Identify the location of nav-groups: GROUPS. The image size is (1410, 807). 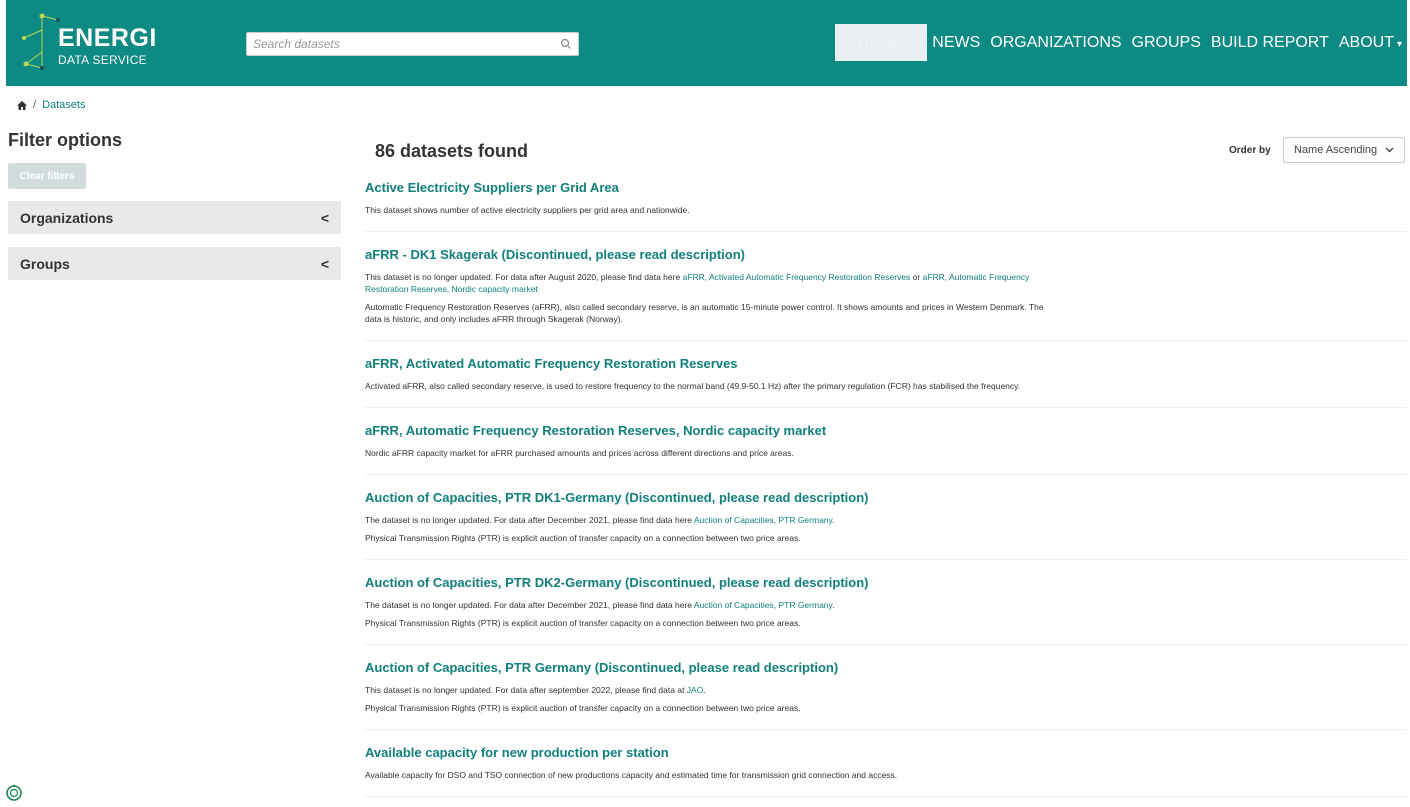
(1166, 42).